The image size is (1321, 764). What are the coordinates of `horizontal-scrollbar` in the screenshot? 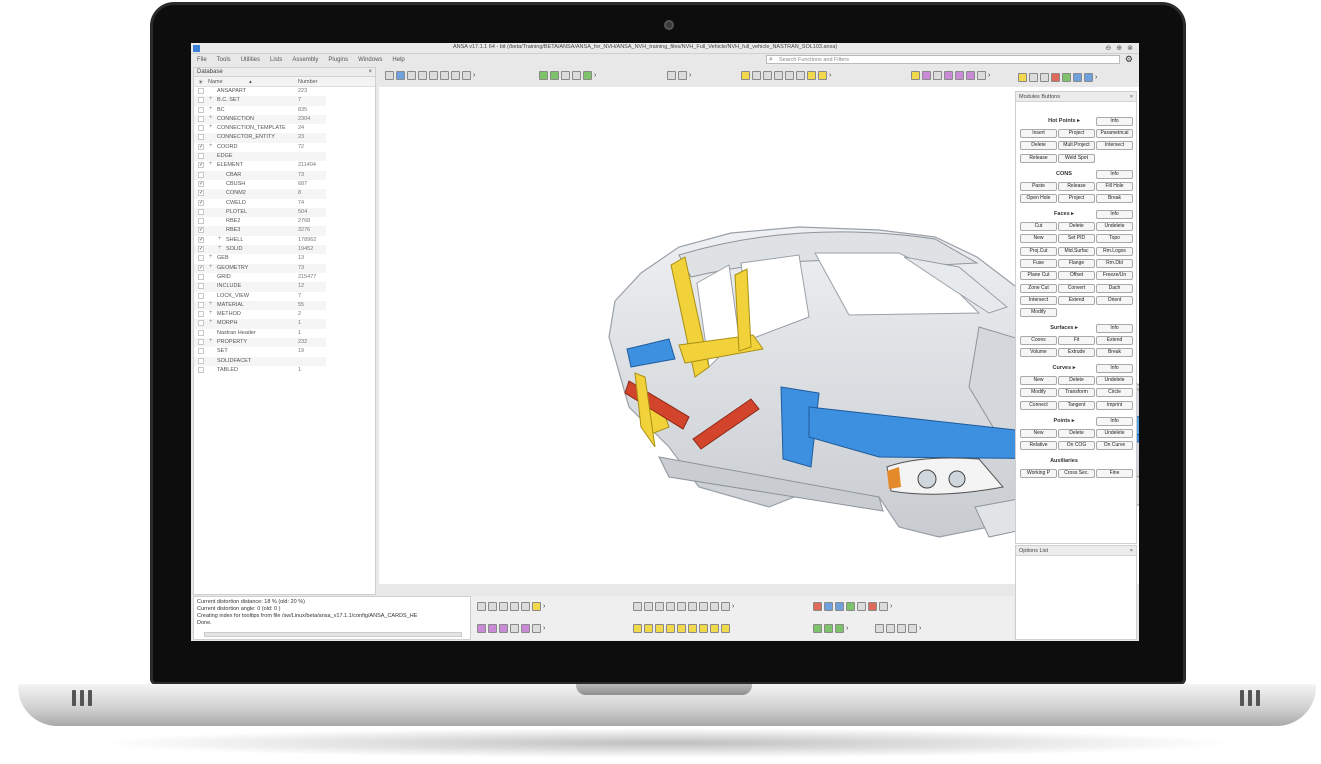 It's located at (333, 634).